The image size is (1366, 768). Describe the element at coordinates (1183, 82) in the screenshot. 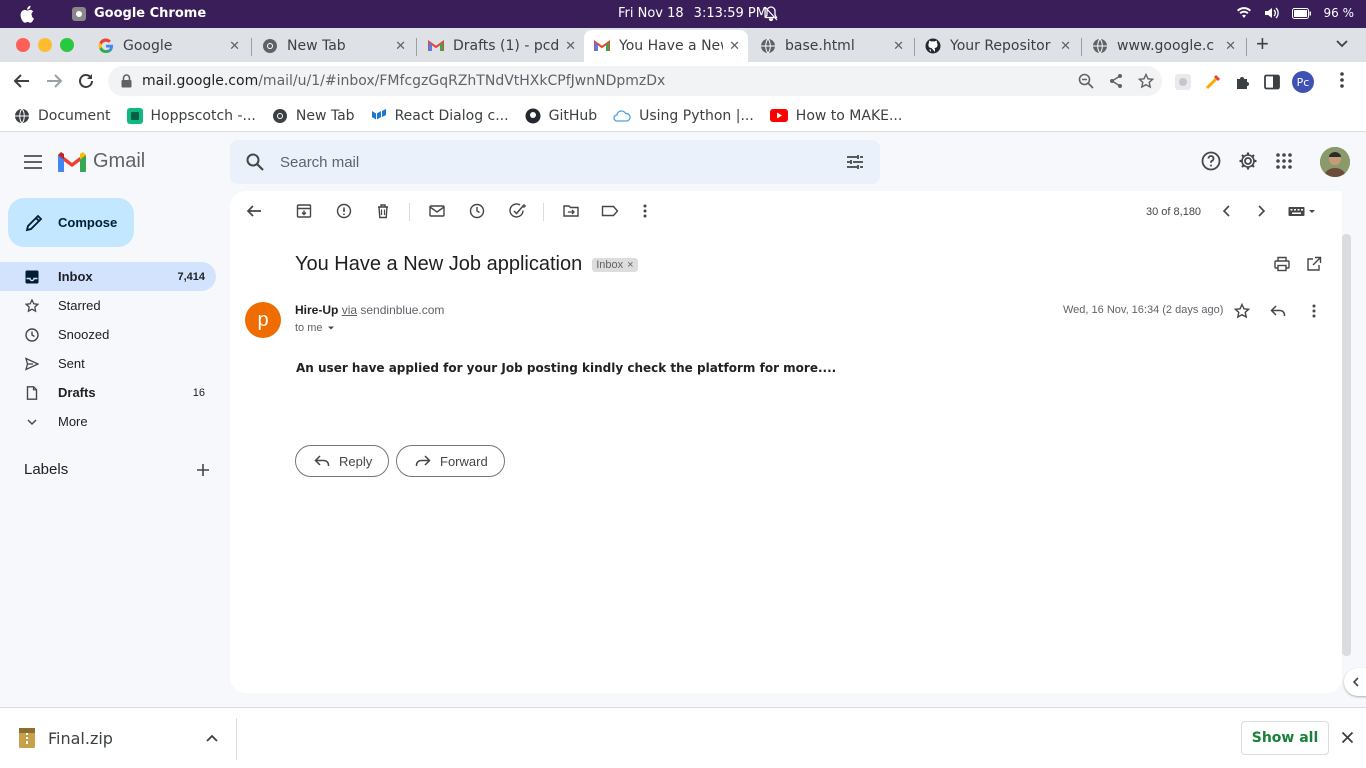

I see `extension-icon` at that location.